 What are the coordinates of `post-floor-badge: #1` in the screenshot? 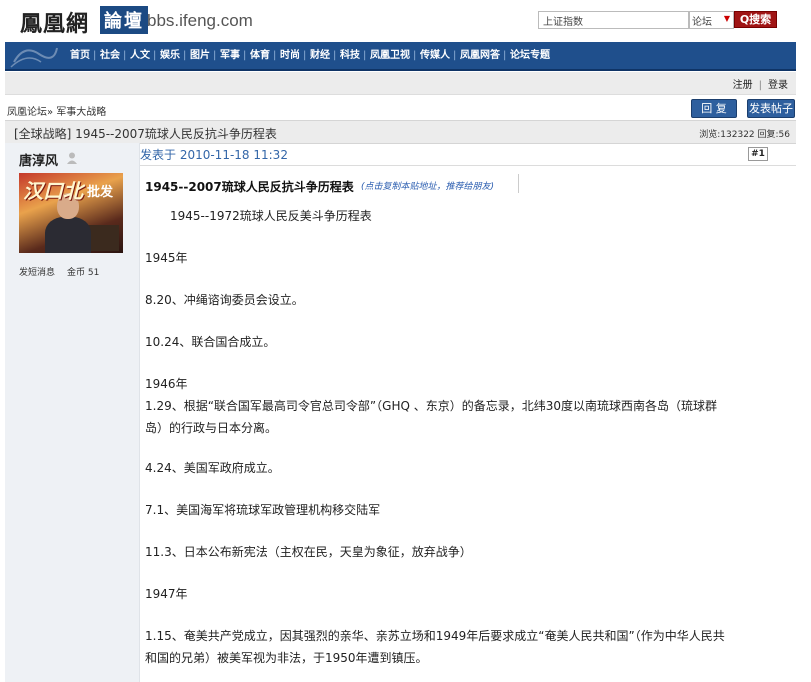 It's located at (758, 154).